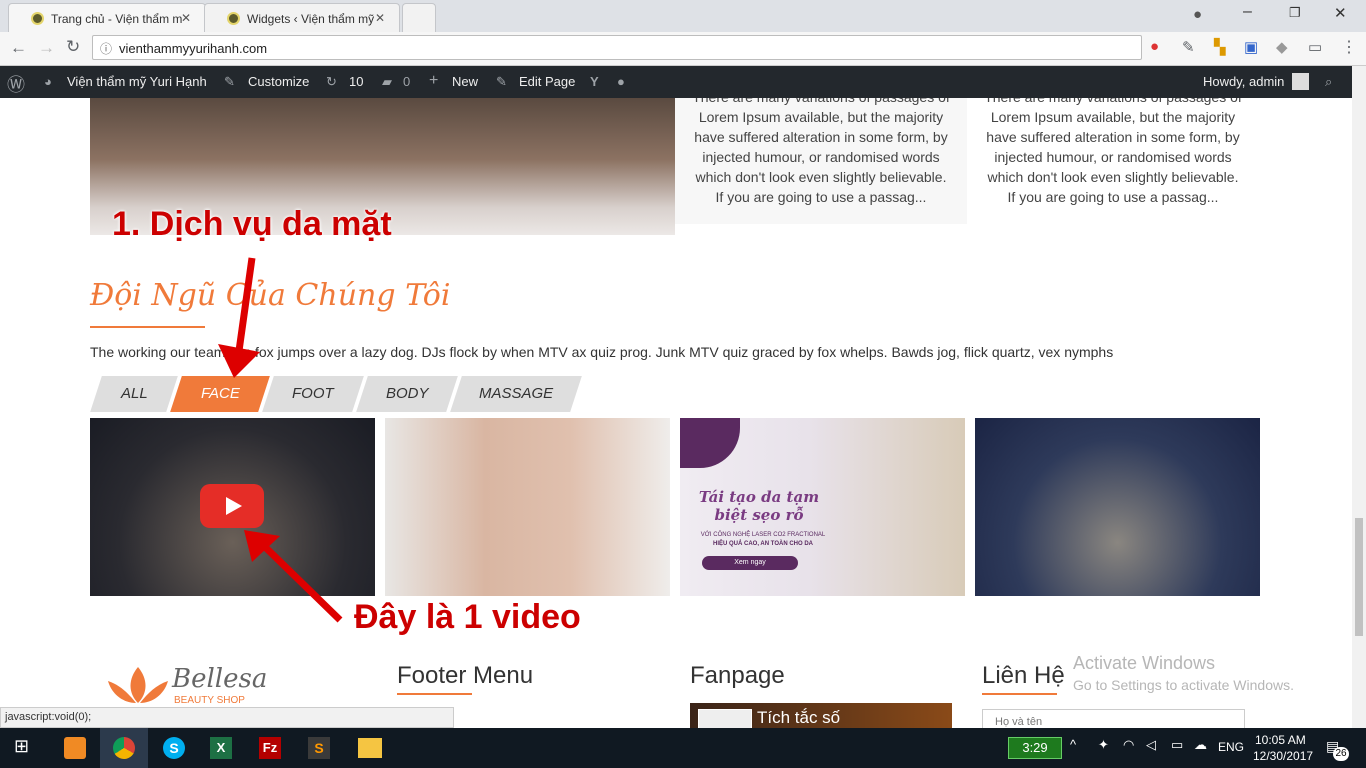 This screenshot has height=768, width=1366. Describe the element at coordinates (124, 748) in the screenshot. I see `chrome-icon` at that location.